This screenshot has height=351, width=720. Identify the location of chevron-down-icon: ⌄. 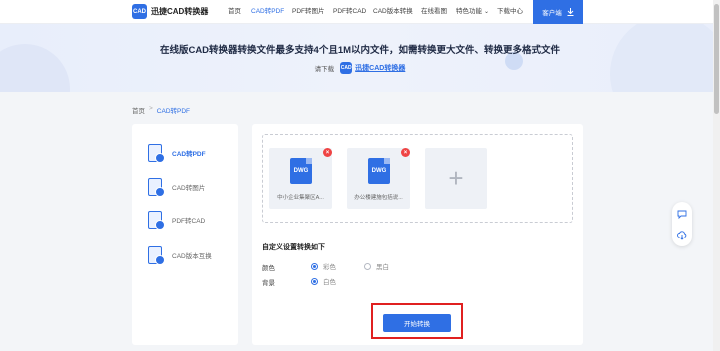
(487, 12).